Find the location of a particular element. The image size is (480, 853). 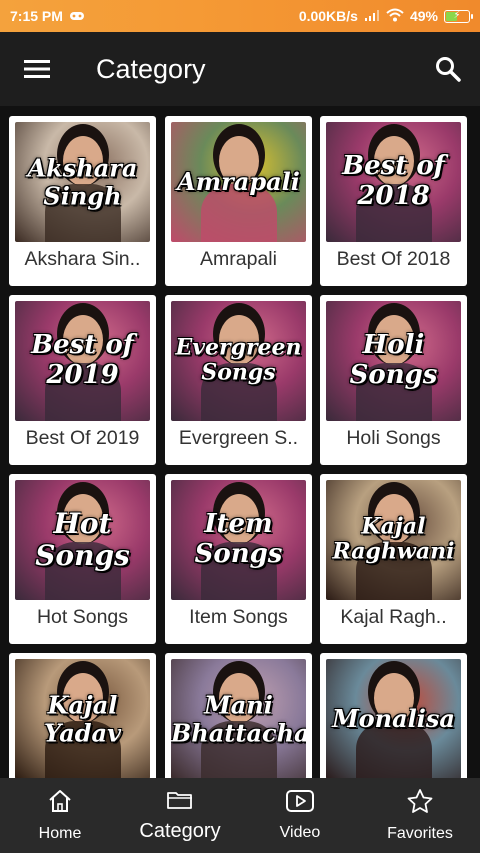

category-thumbnail: Holi Songs is located at coordinates (393, 361).